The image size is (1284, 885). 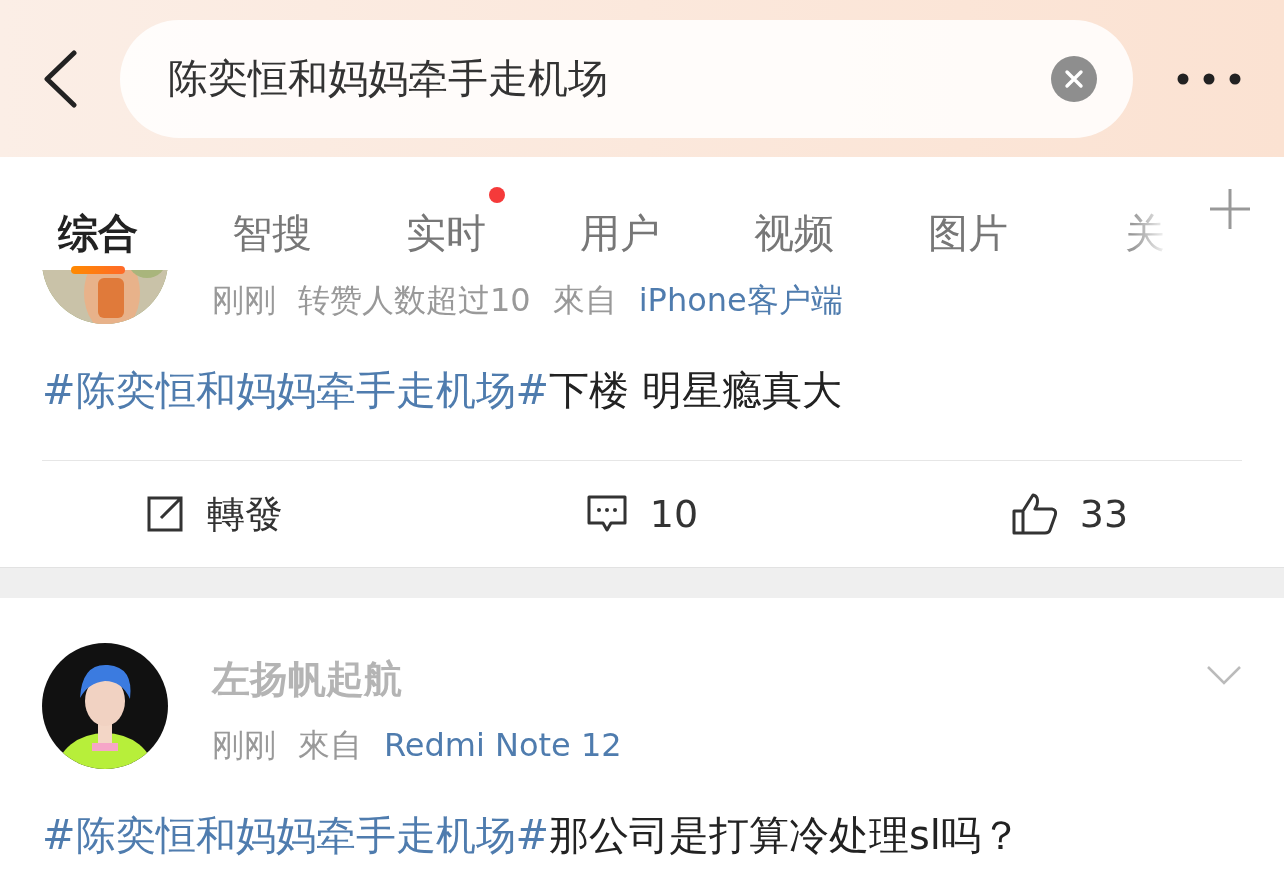 I want to click on source-link: Redmi Note 12, so click(x=503, y=745).